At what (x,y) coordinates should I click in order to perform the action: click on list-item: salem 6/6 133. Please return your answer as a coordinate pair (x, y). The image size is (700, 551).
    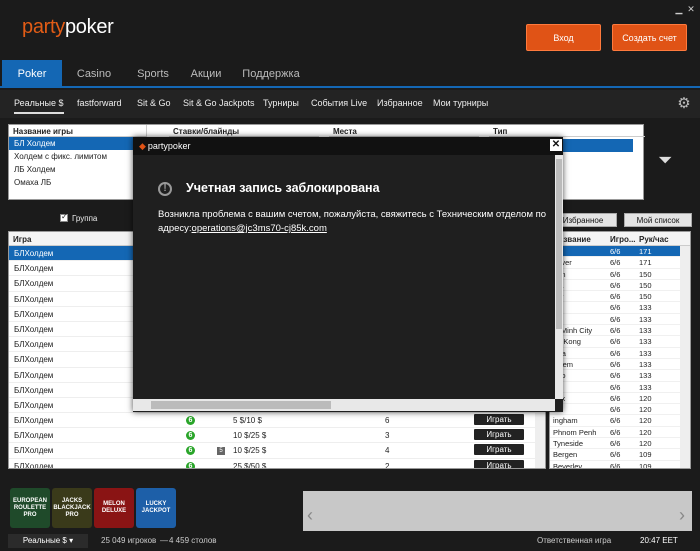
    Looking at the image, I should click on (620, 365).